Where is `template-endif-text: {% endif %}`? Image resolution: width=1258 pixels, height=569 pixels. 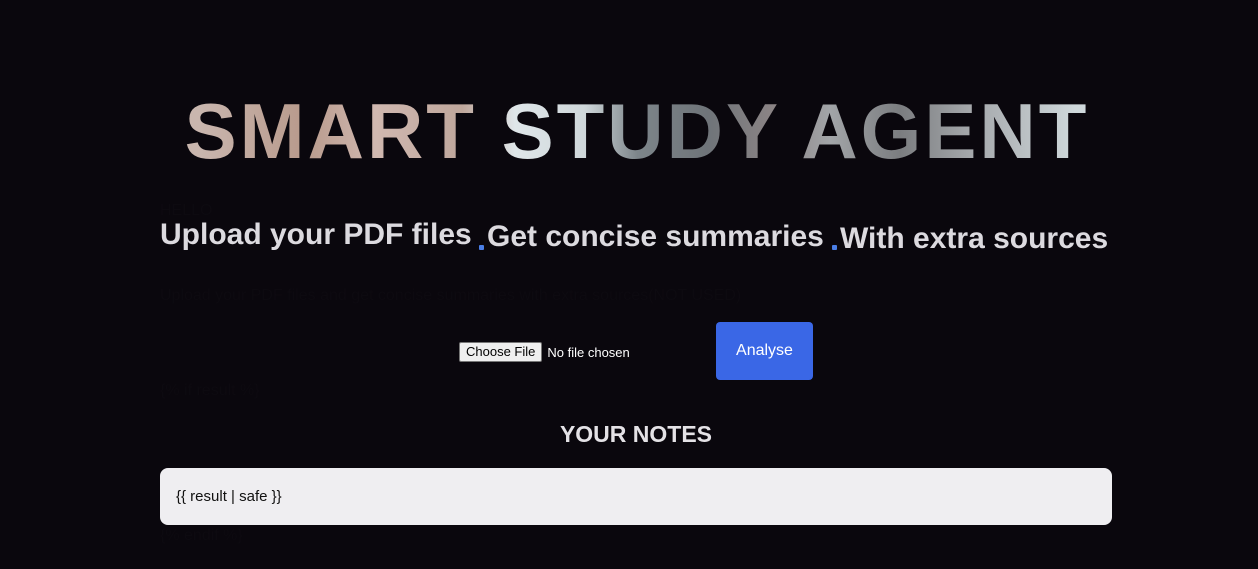
template-endif-text: {% endif %} is located at coordinates (201, 535).